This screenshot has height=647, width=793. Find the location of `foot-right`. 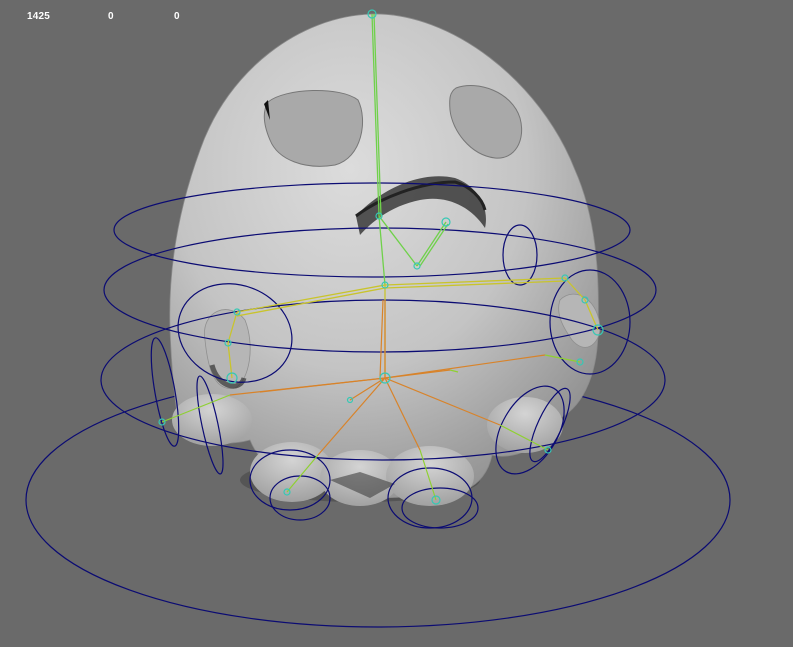

foot-right is located at coordinates (430, 476).